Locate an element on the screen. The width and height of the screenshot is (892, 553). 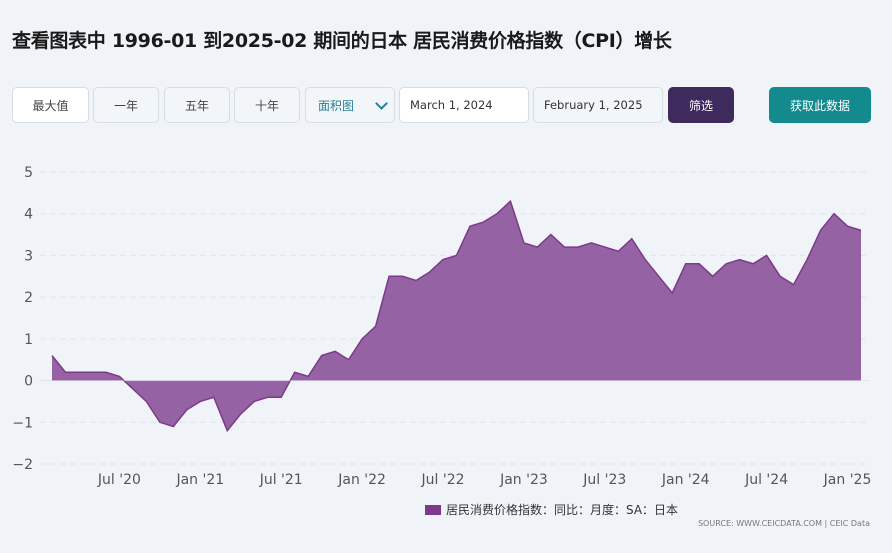
range-1y-button: 一年 is located at coordinates (126, 105).